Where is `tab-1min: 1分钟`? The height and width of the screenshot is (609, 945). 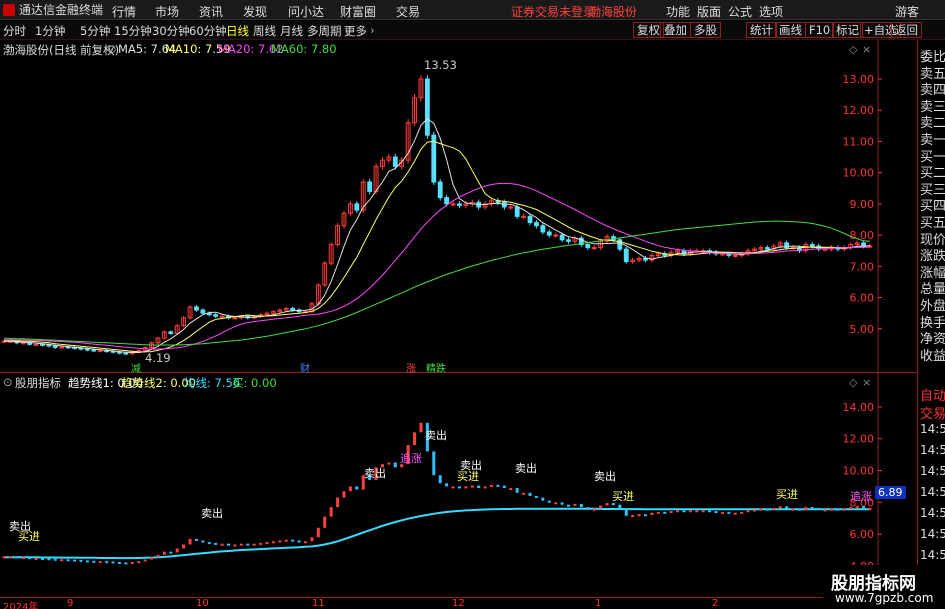 tab-1min: 1分钟 is located at coordinates (50, 31).